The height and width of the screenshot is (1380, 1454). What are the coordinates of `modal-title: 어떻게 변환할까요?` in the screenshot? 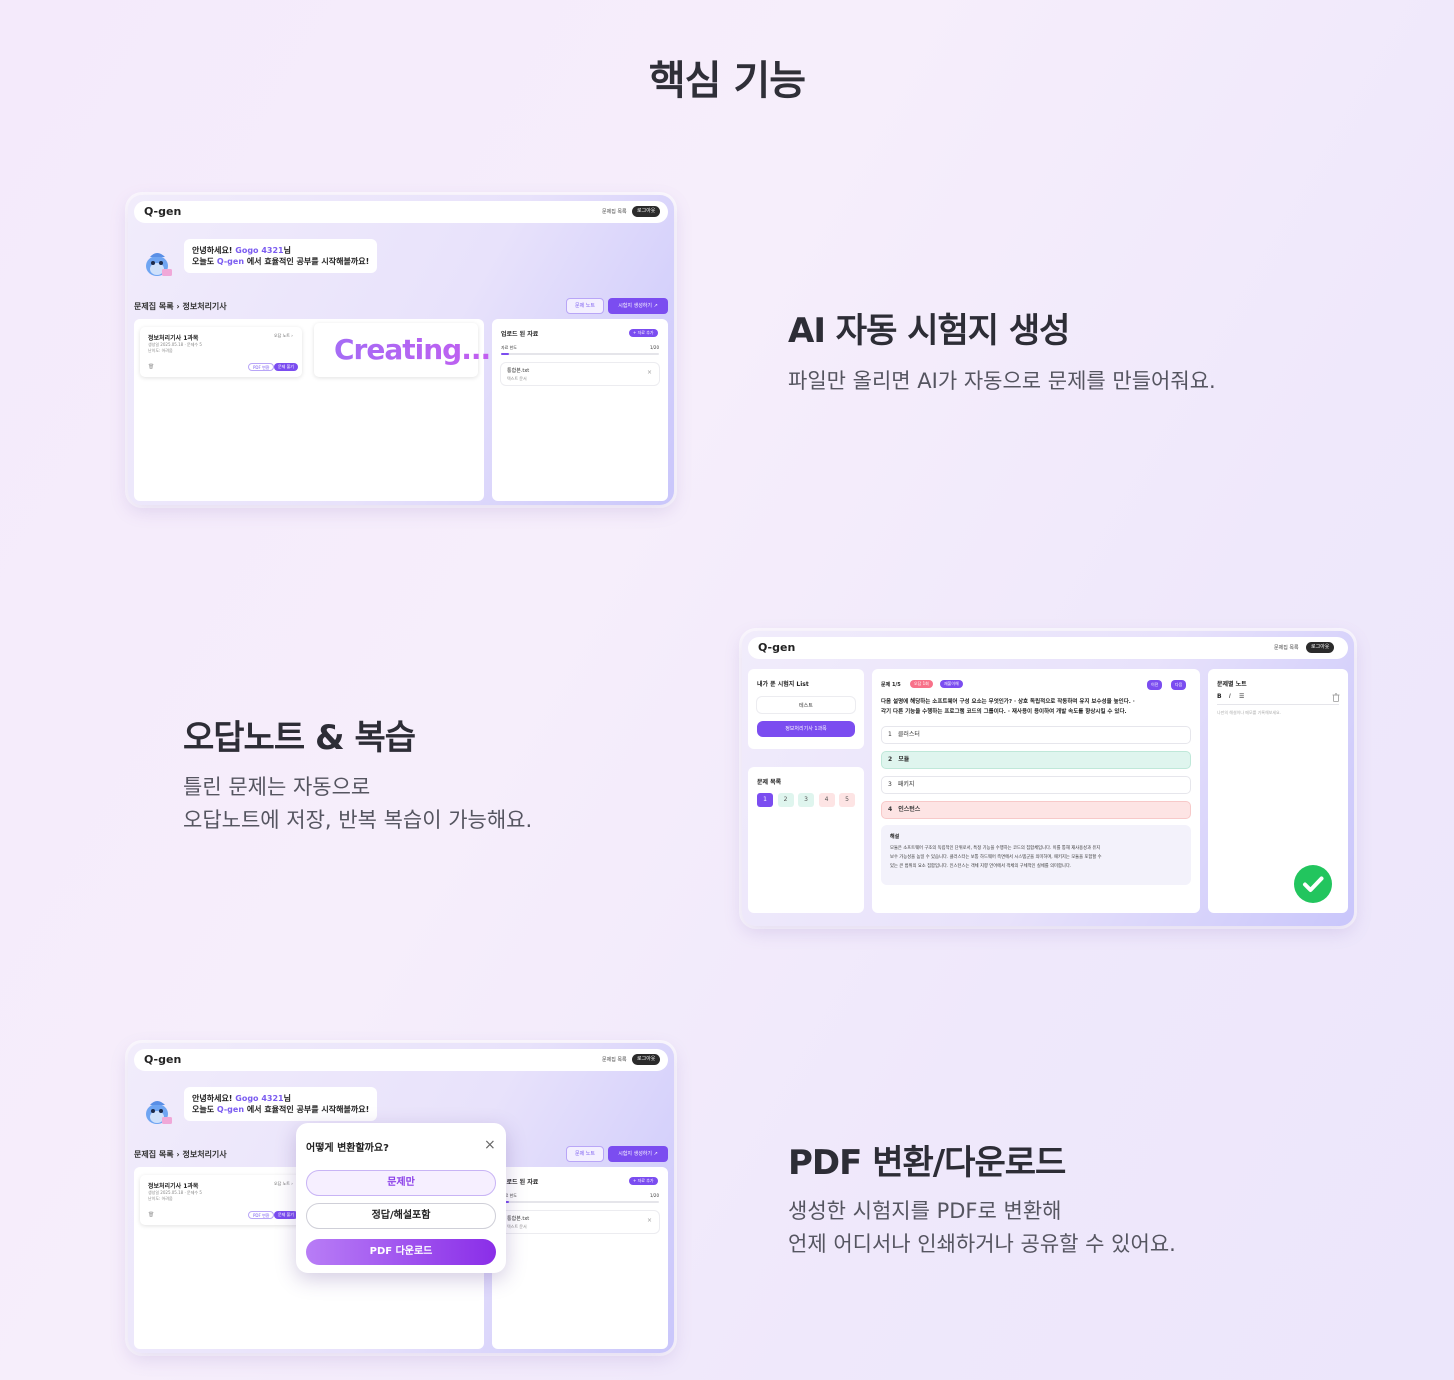 It's located at (347, 1148).